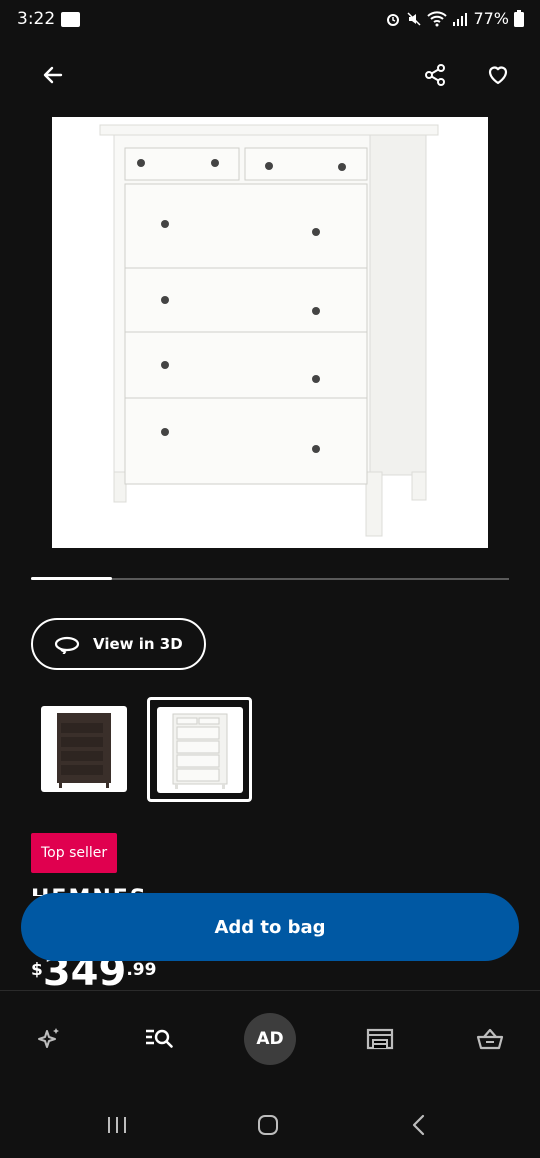 The height and width of the screenshot is (1158, 540). I want to click on chevron-left-icon, so click(418, 1125).